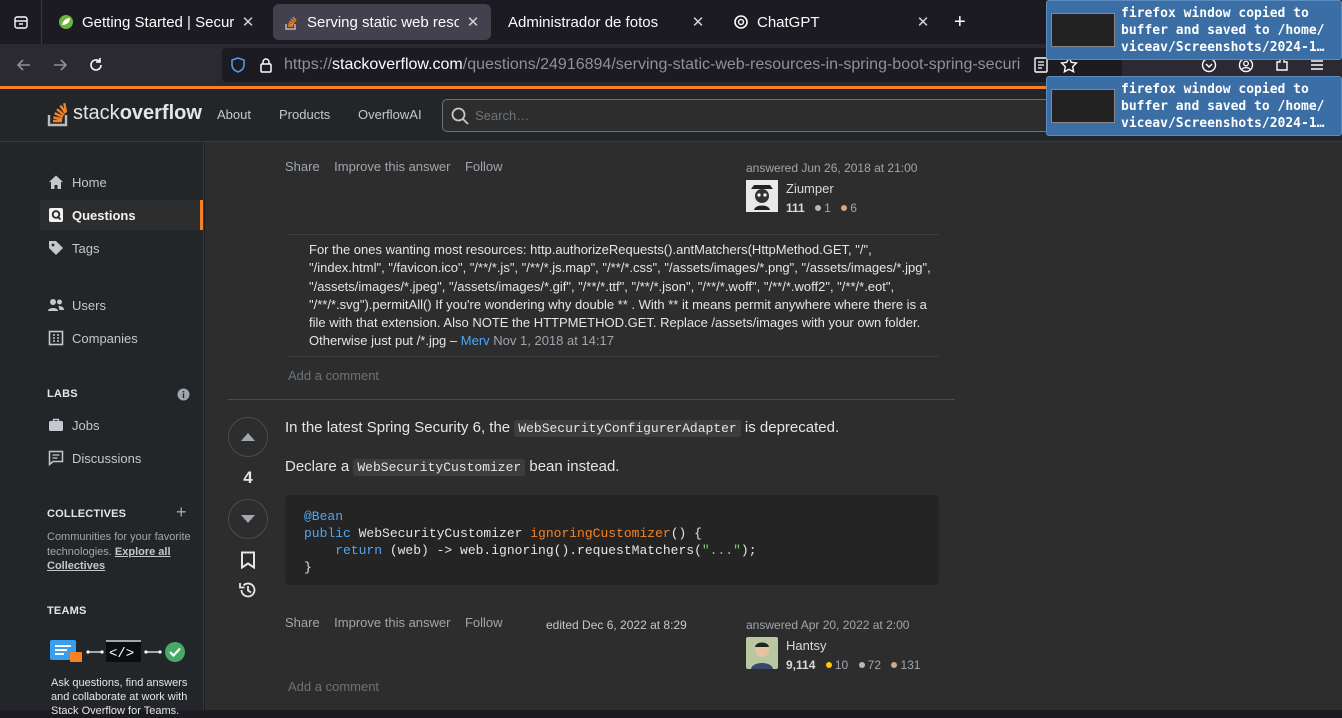  What do you see at coordinates (827, 208) in the screenshot?
I see `silver-badge-count: 1` at bounding box center [827, 208].